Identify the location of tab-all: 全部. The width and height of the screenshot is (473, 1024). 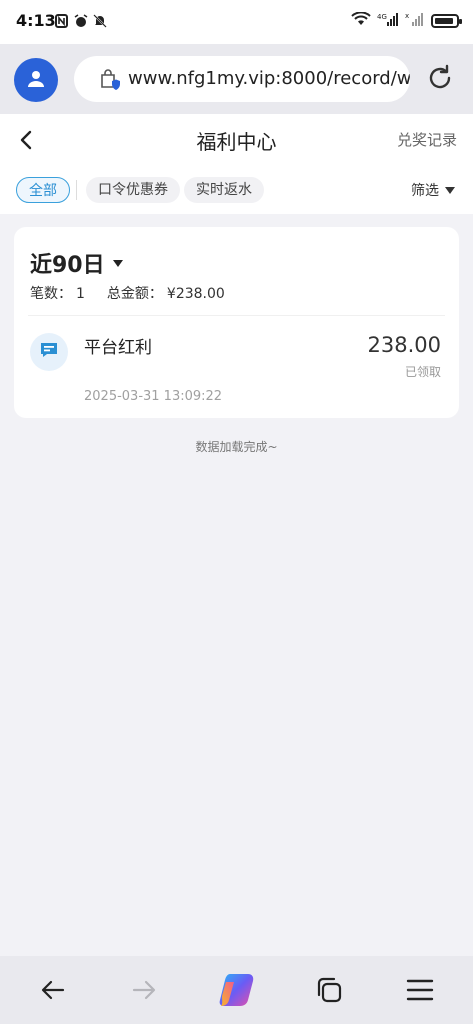
(43, 190).